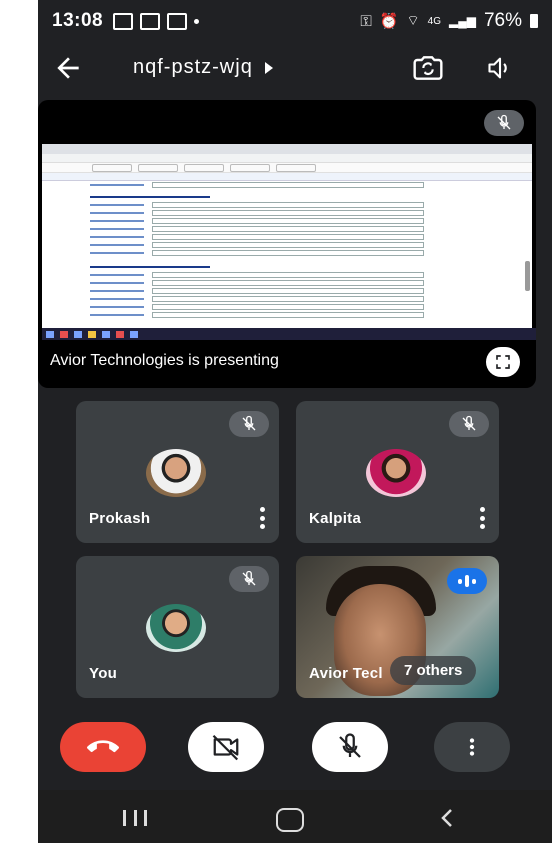 The image size is (552, 843). What do you see at coordinates (434, 21) in the screenshot?
I see `network-label: 4G` at bounding box center [434, 21].